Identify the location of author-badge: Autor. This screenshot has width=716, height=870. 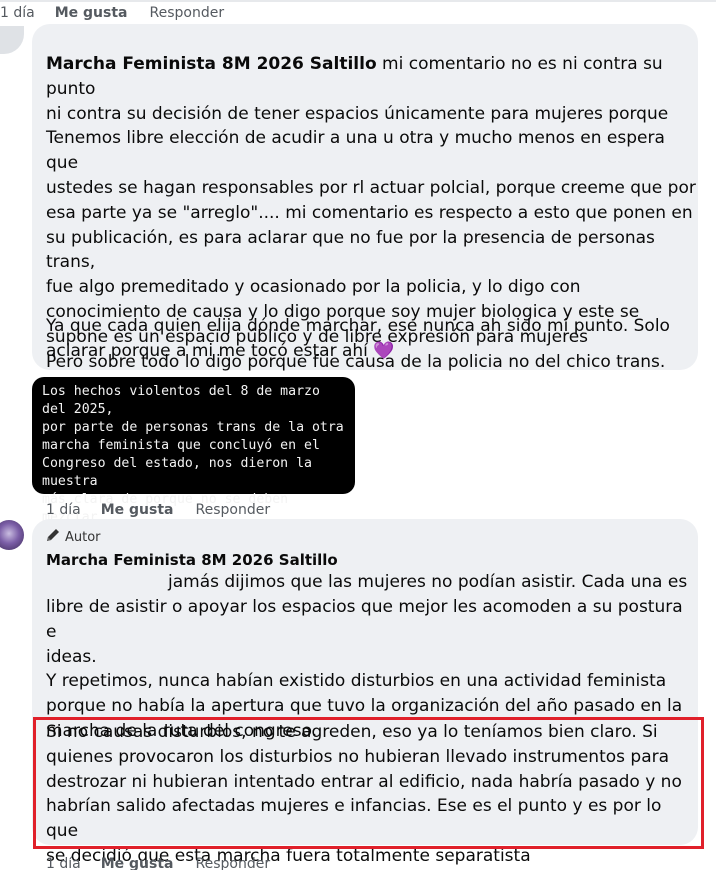
(73, 537).